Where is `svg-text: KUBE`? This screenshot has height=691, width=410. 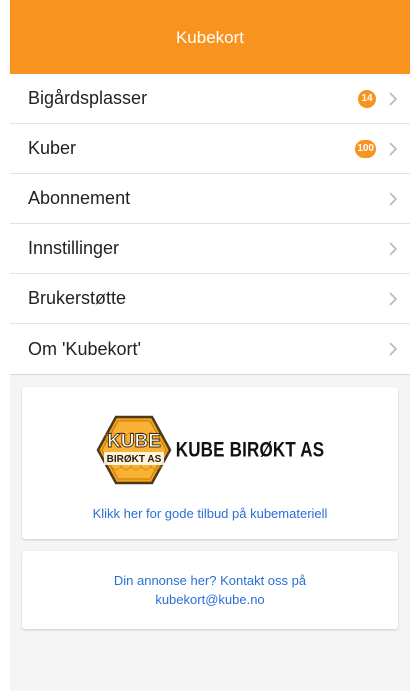 svg-text: KUBE is located at coordinates (134, 441).